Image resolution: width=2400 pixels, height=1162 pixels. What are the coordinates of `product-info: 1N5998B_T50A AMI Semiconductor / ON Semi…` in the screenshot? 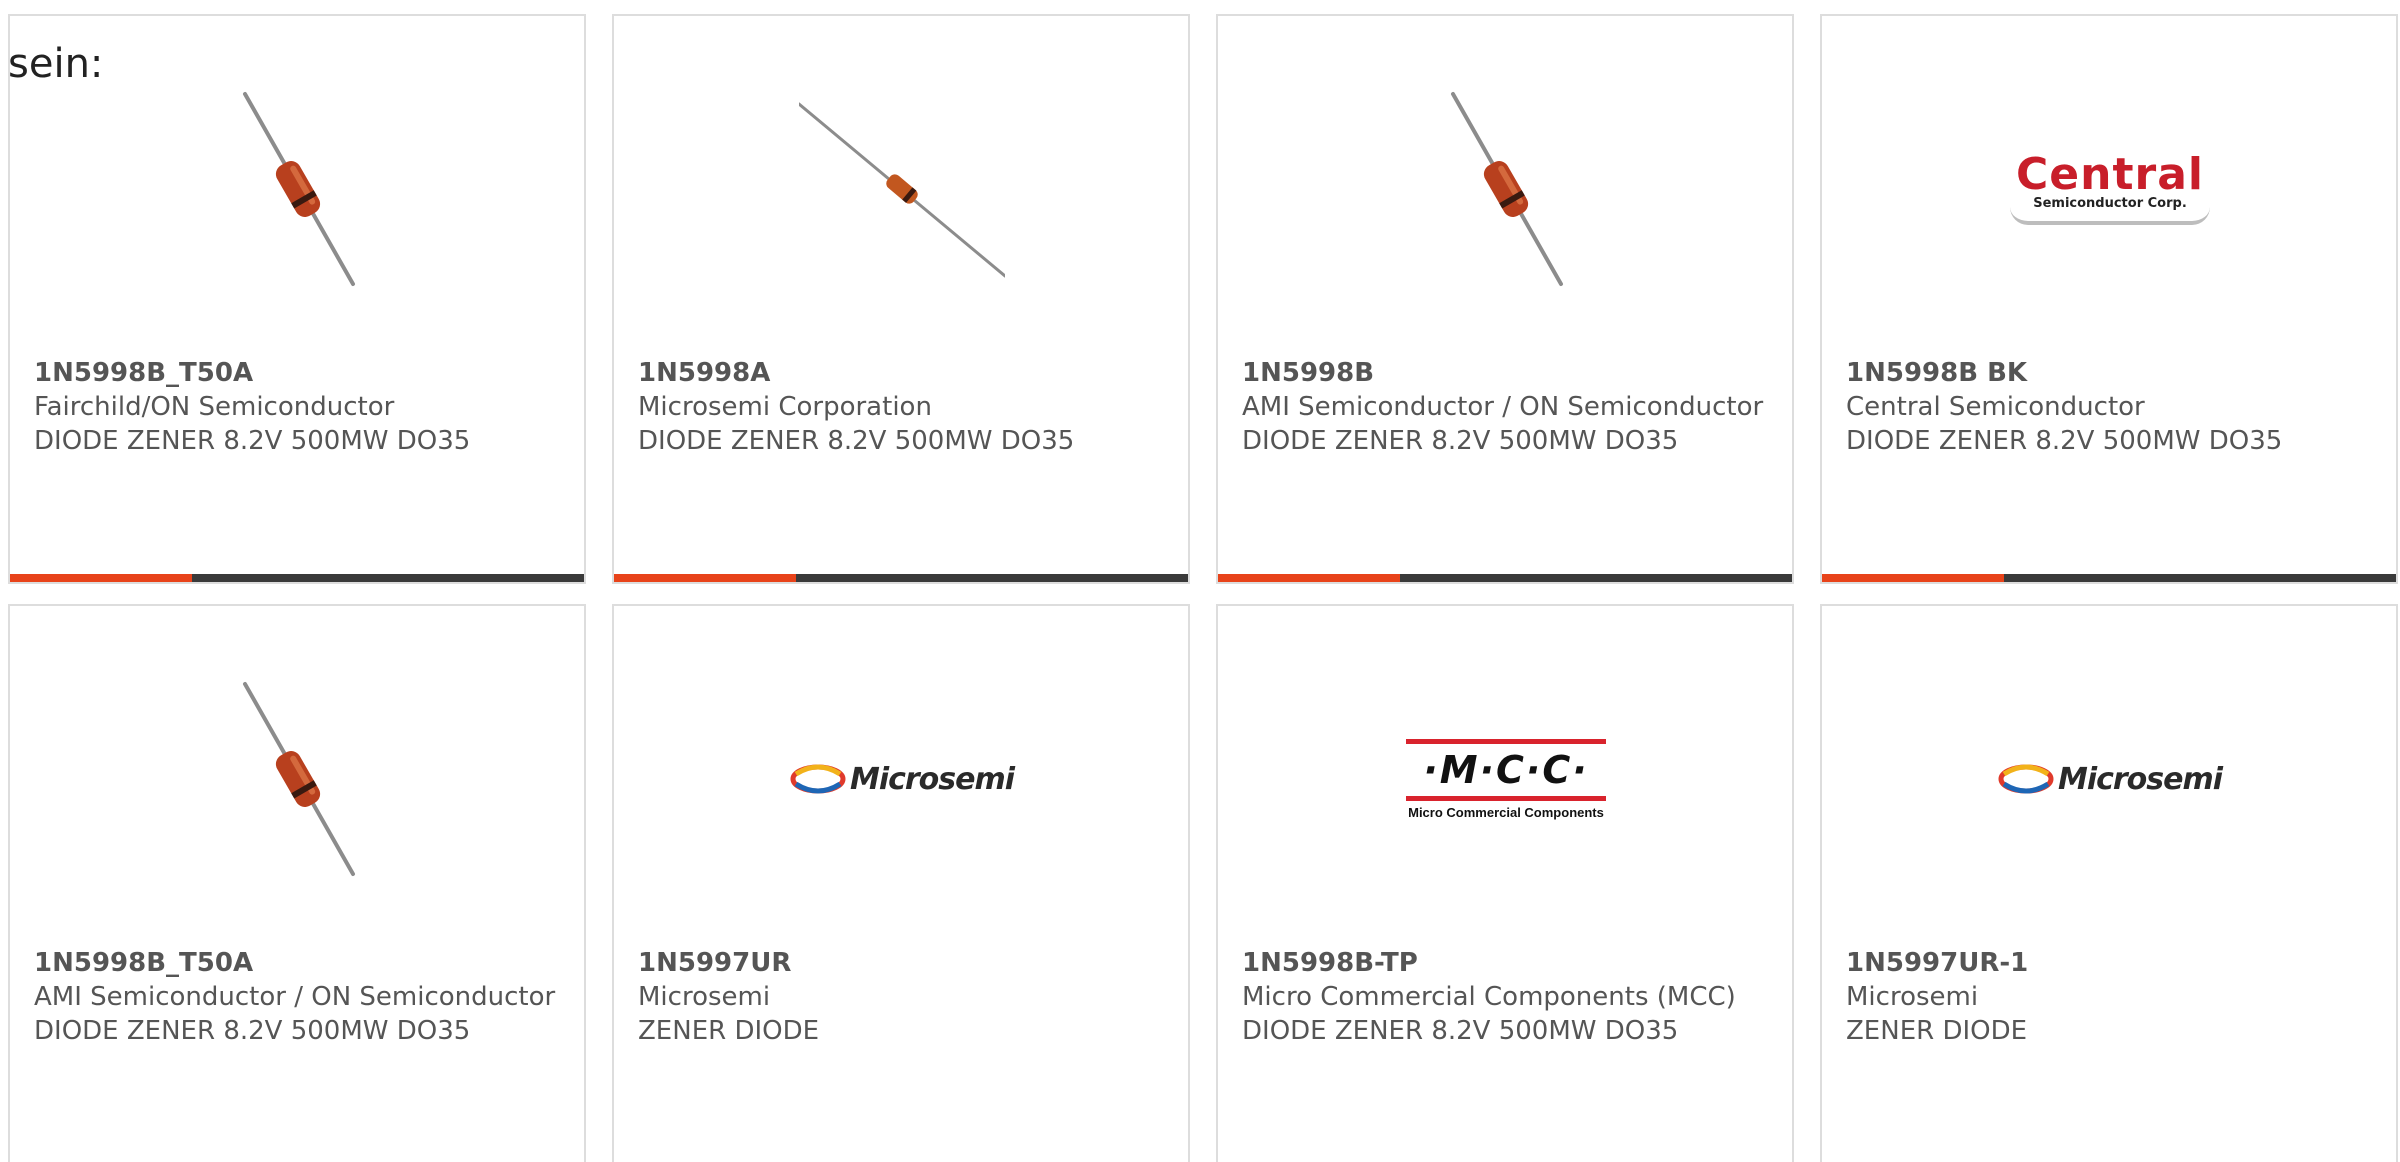 It's located at (299, 997).